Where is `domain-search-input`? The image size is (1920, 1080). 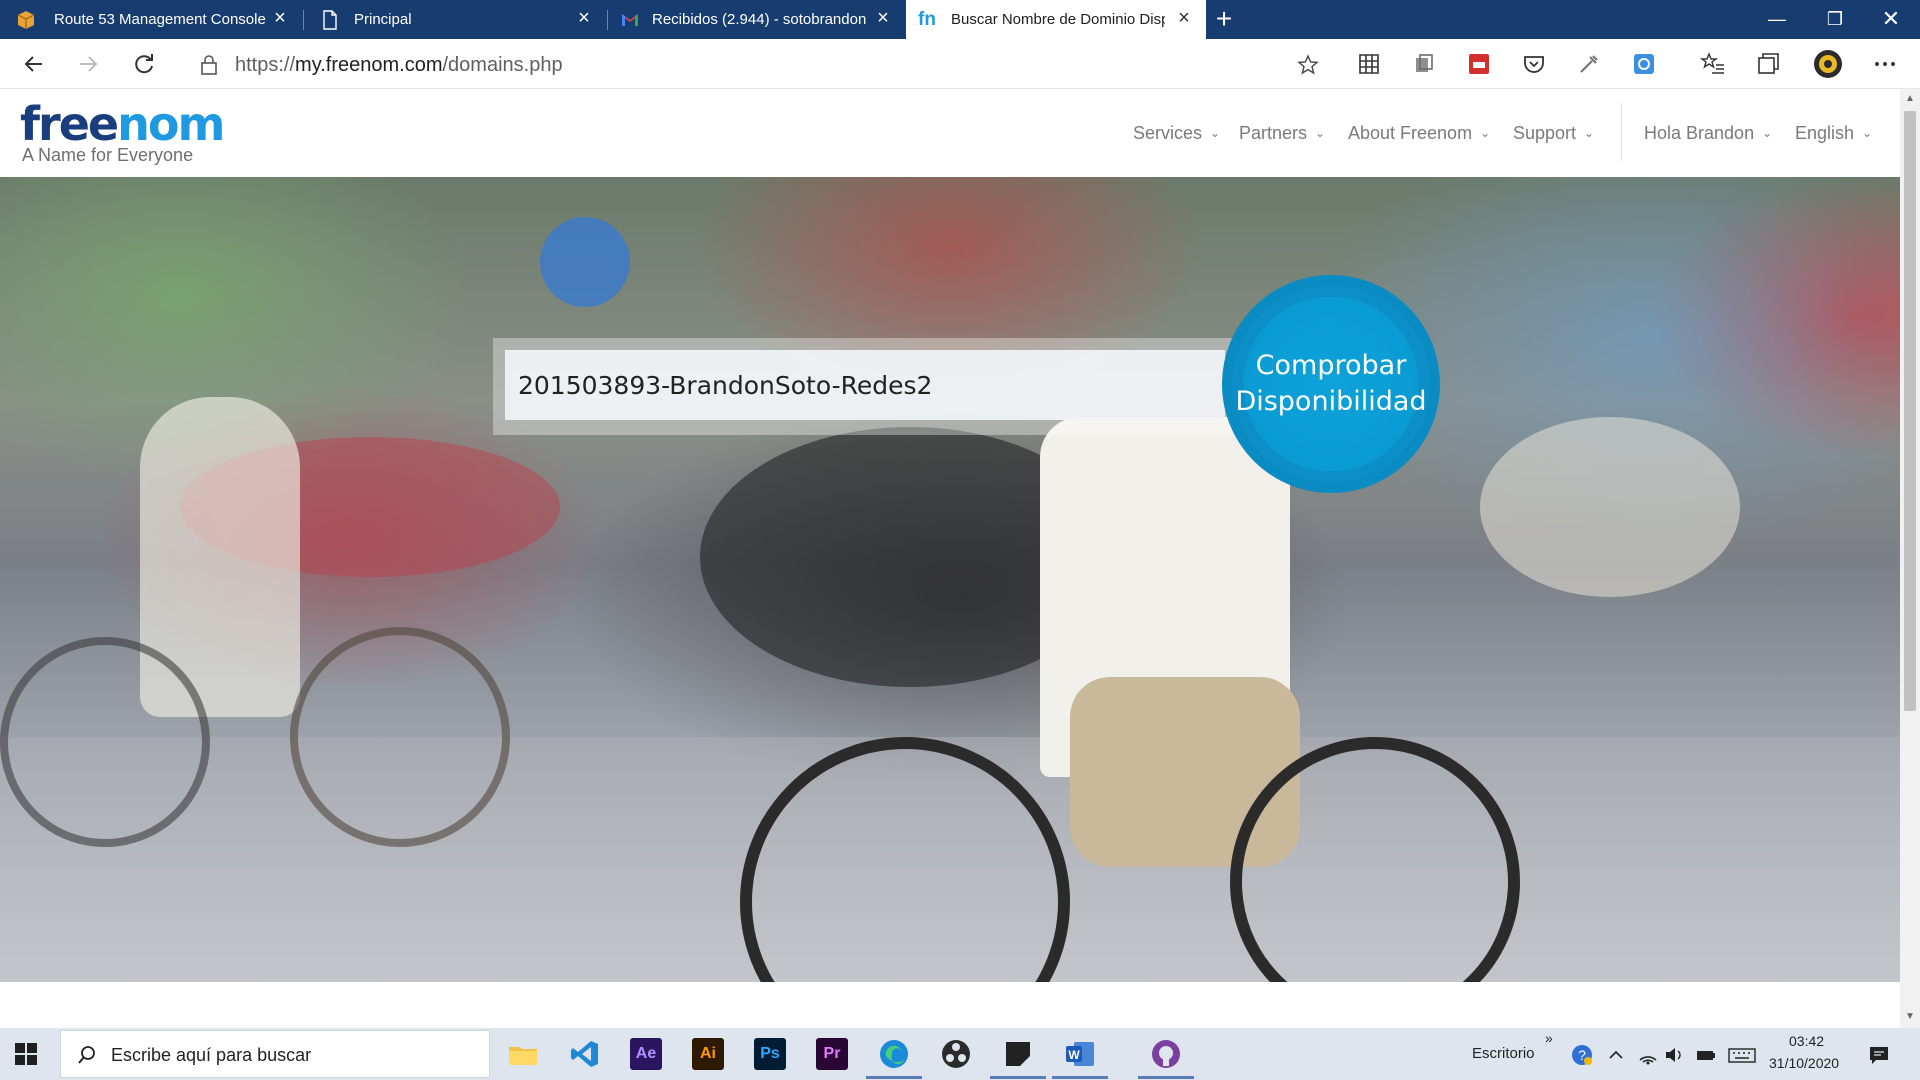
domain-search-input is located at coordinates (865, 385).